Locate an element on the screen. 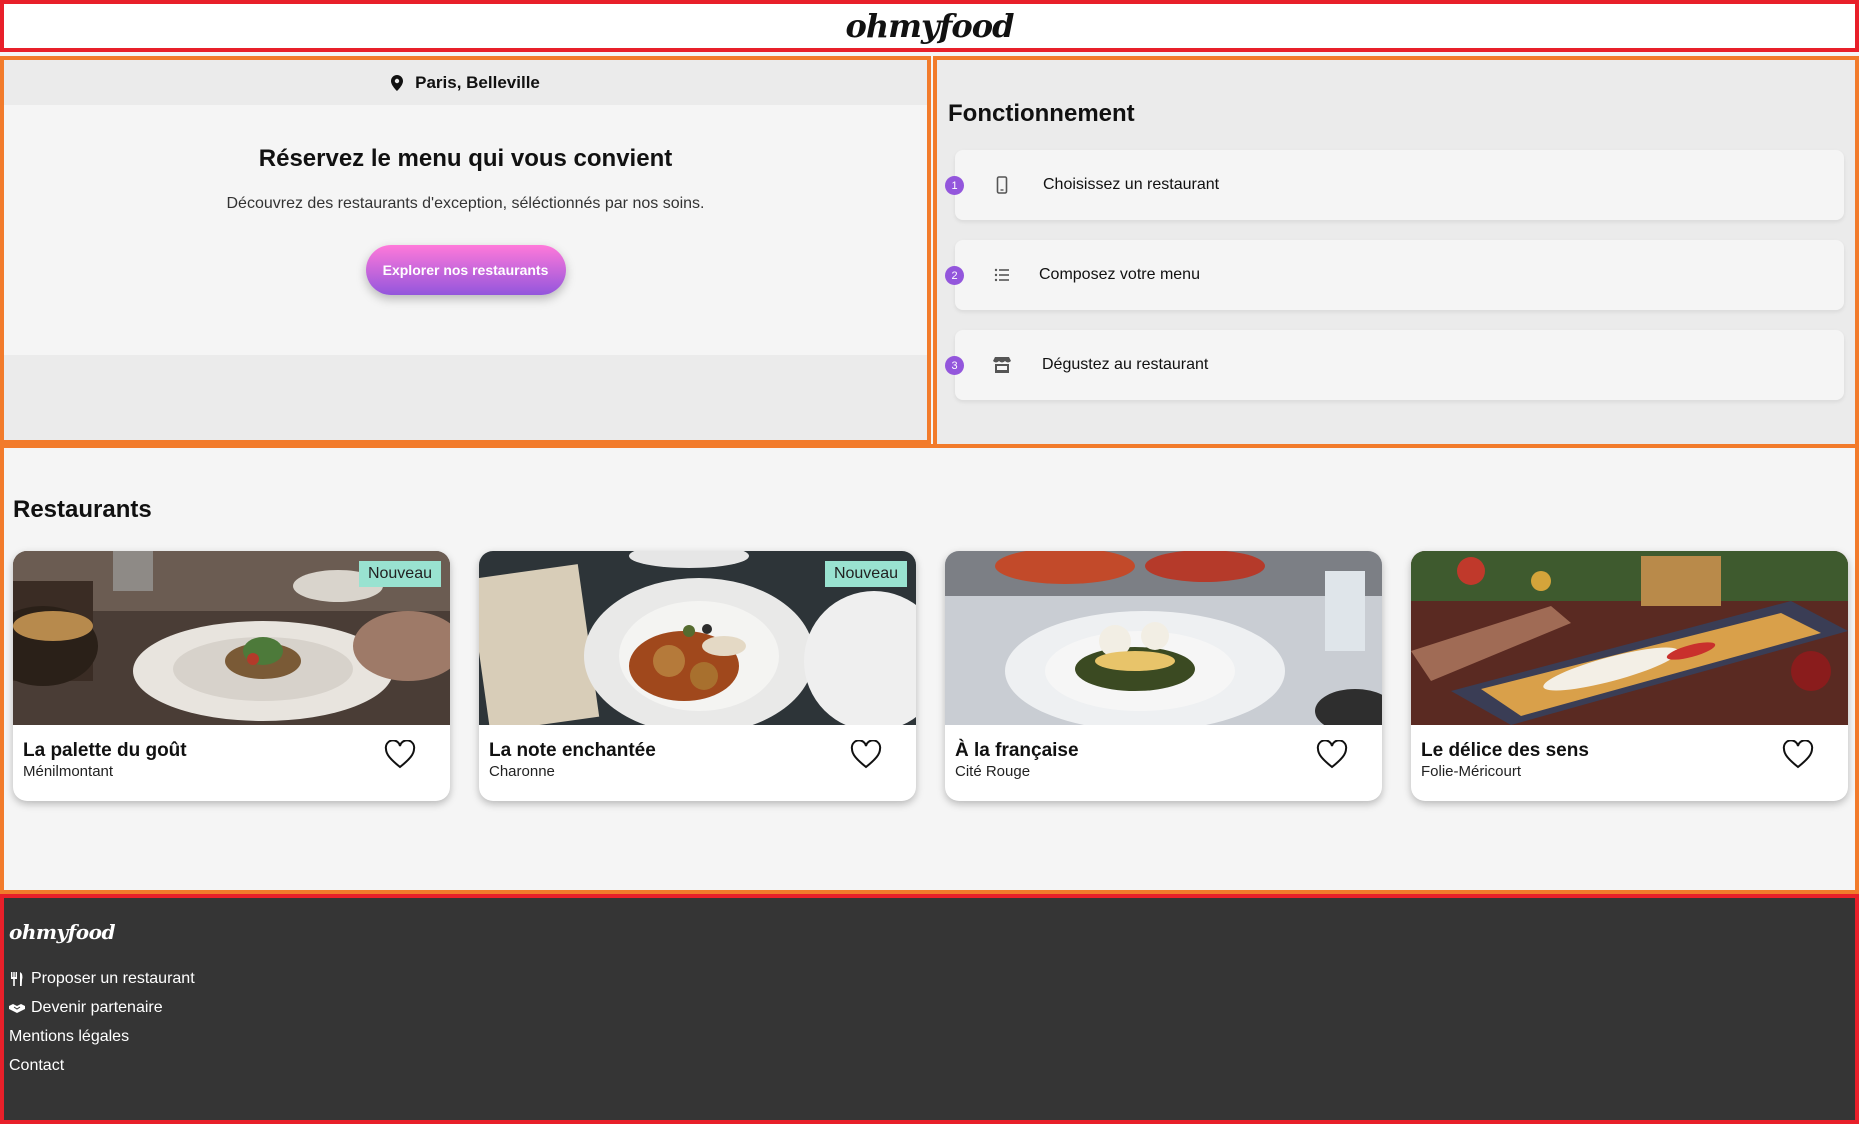 Image resolution: width=1859 pixels, height=1124 pixels. restaurants-title: Restaurants is located at coordinates (82, 509).